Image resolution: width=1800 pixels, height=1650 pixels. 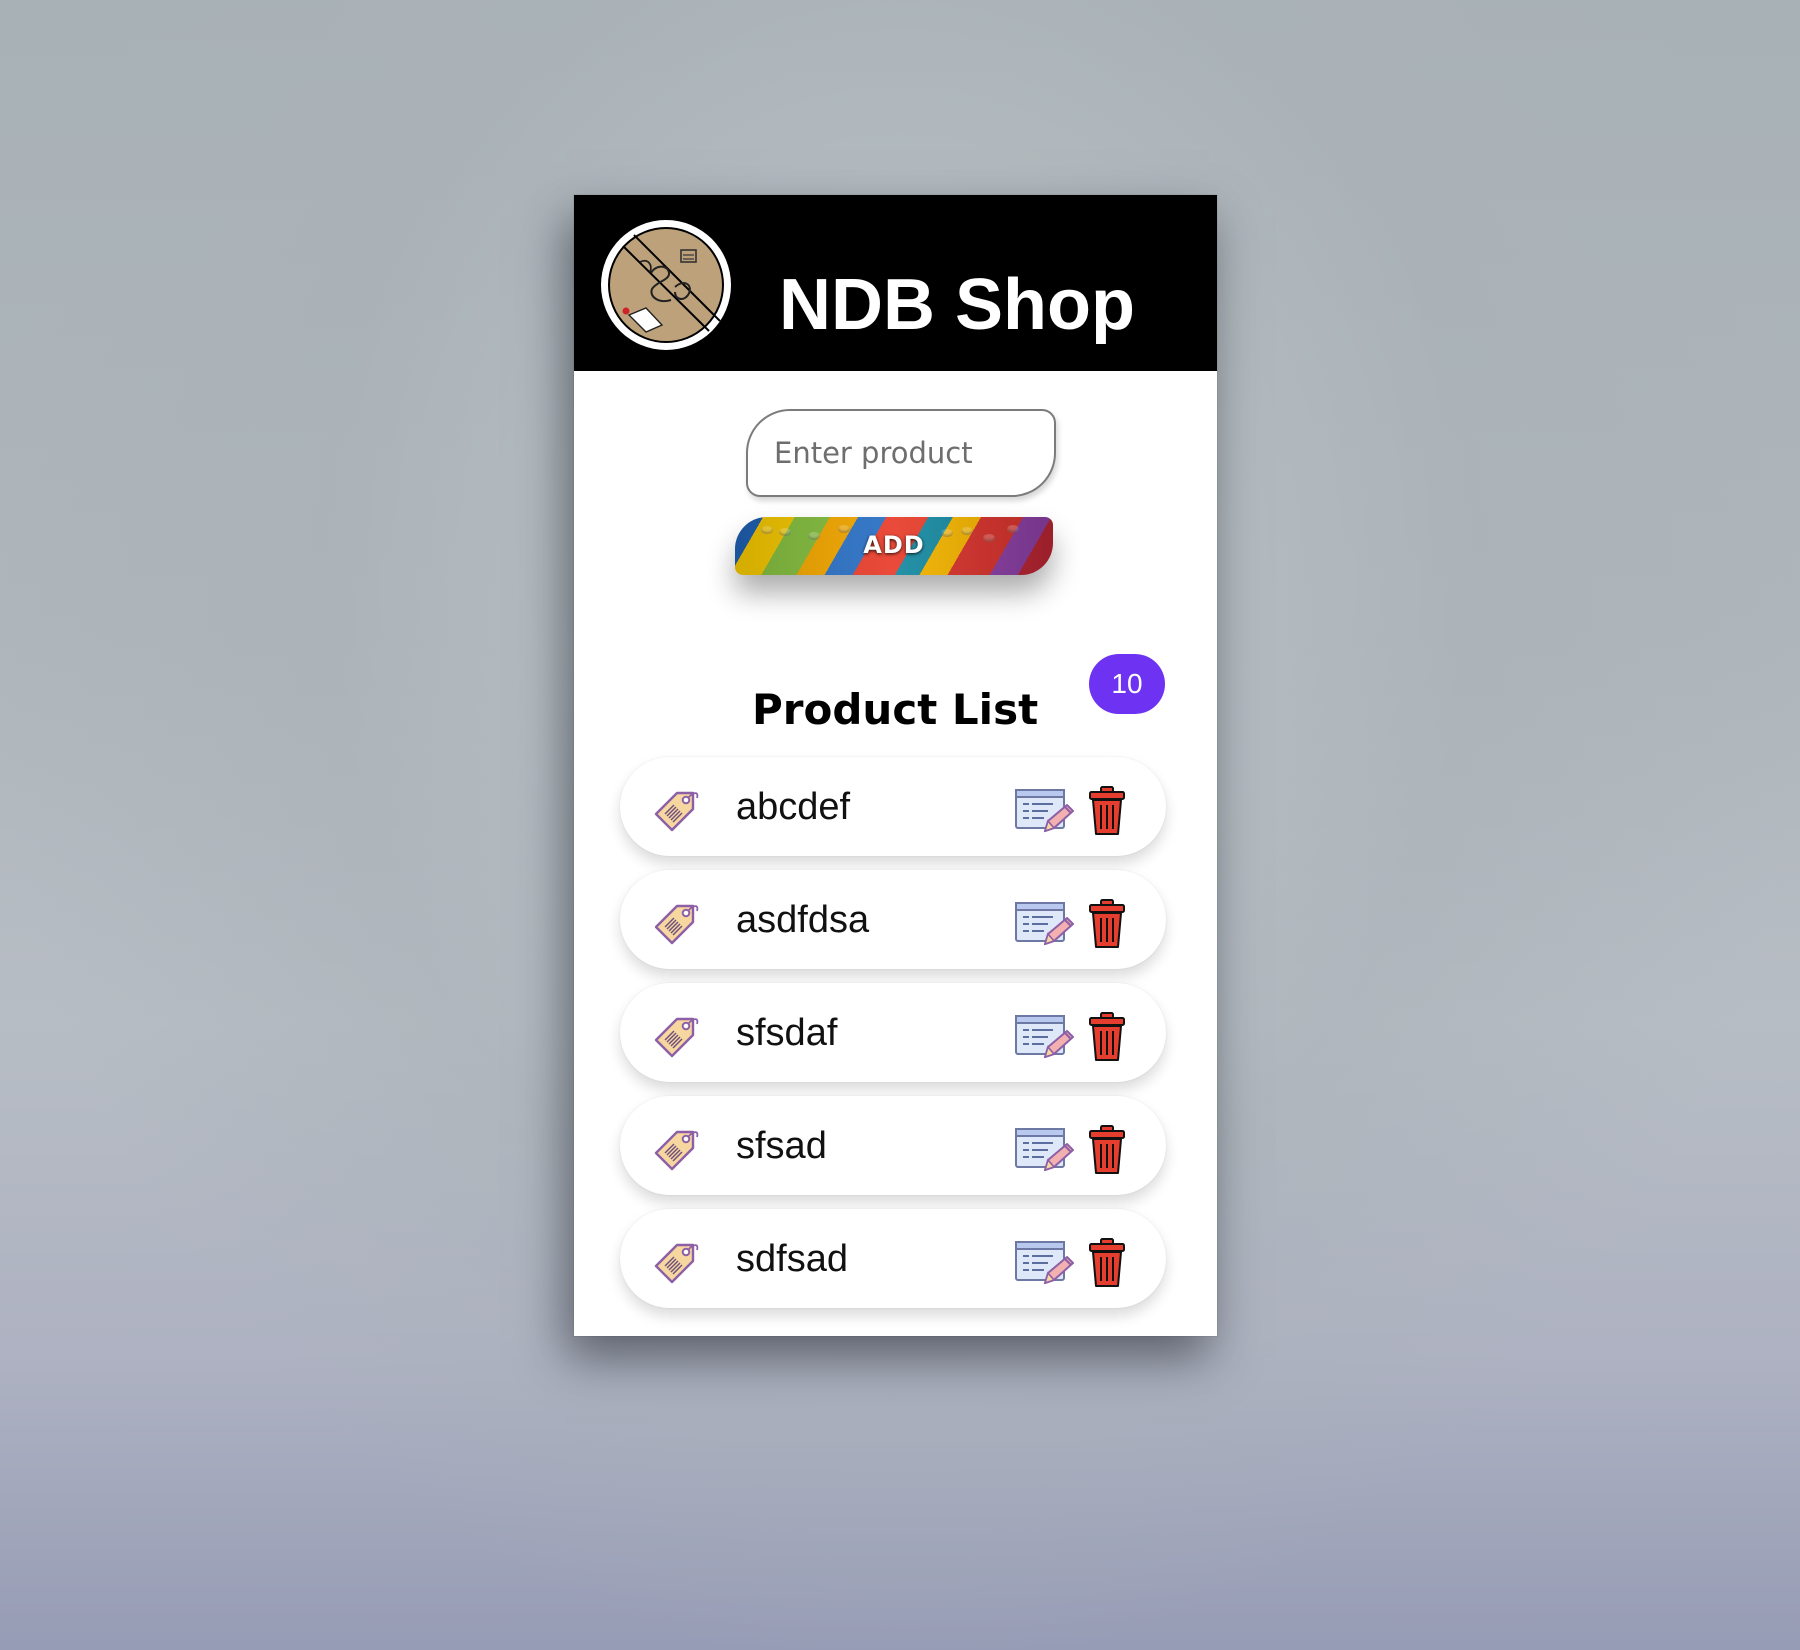 I want to click on shop-title: NDB Shop, so click(x=957, y=305).